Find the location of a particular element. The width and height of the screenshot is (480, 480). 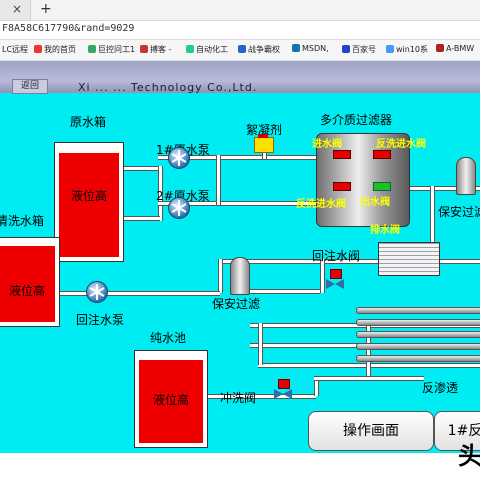

mmf-backwash-in-label: 反洗进水阀 is located at coordinates (401, 144).